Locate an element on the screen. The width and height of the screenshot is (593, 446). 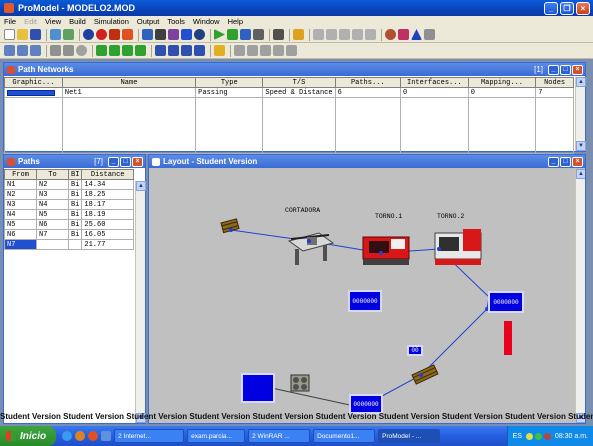
entities-icon is located at coordinates (101, 34).